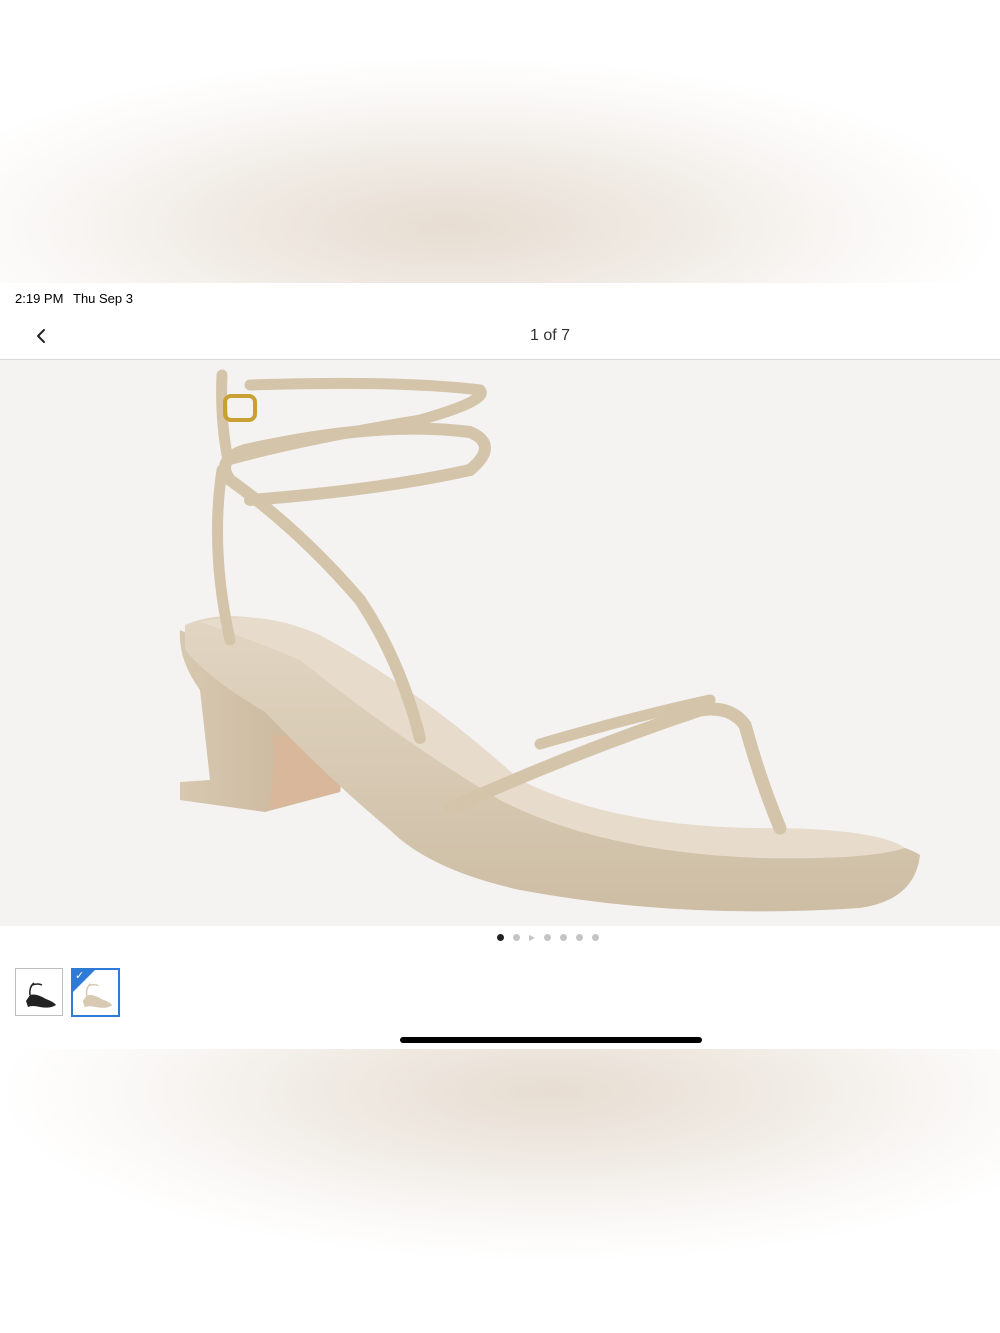 The width and height of the screenshot is (1000, 1333). I want to click on home-indicator, so click(551, 1040).